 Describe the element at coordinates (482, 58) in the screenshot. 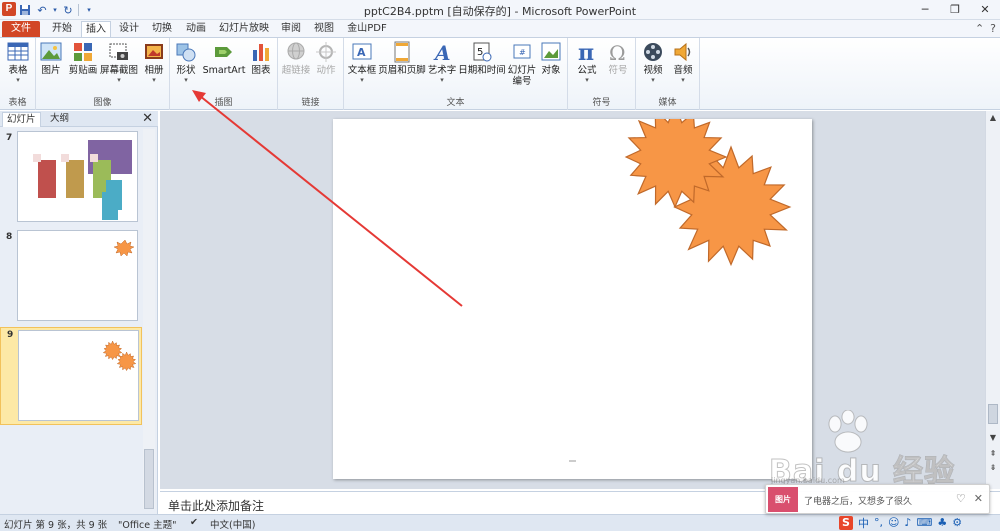

I see `datetime-button: 5 日期和时间` at that location.